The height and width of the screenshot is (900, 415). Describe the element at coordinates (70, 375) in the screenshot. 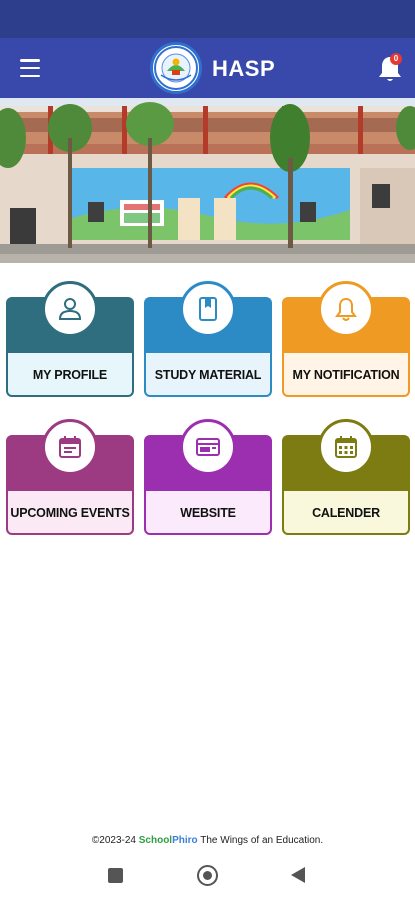

I see `tile-label: MY PROFILE` at that location.